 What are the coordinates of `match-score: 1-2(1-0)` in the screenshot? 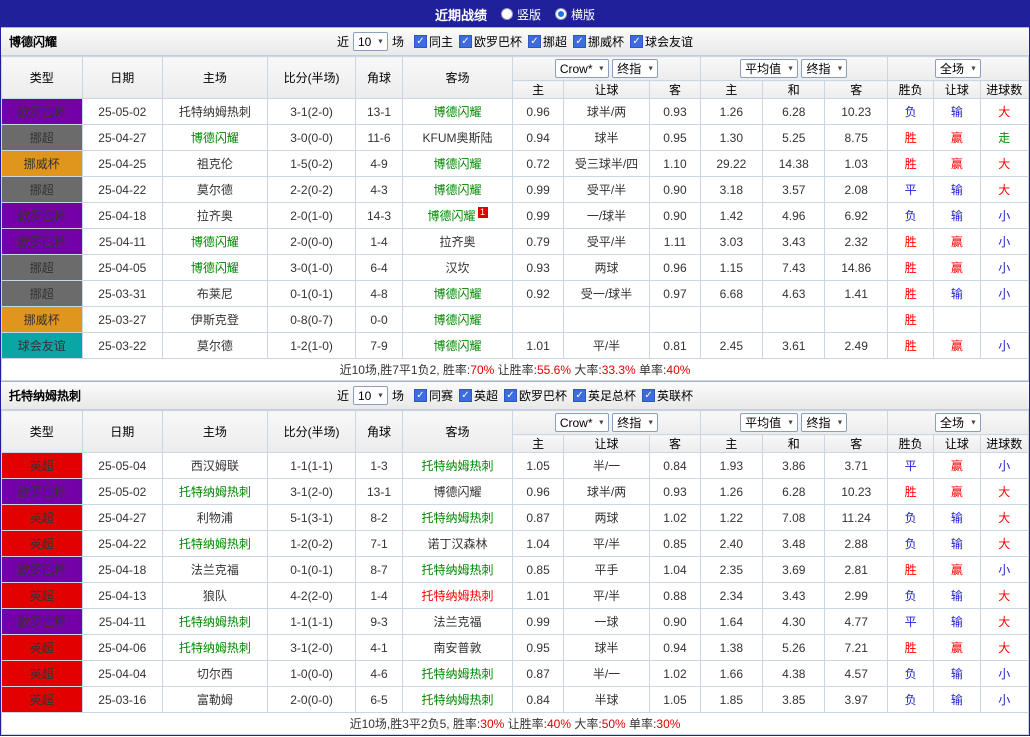 It's located at (311, 345).